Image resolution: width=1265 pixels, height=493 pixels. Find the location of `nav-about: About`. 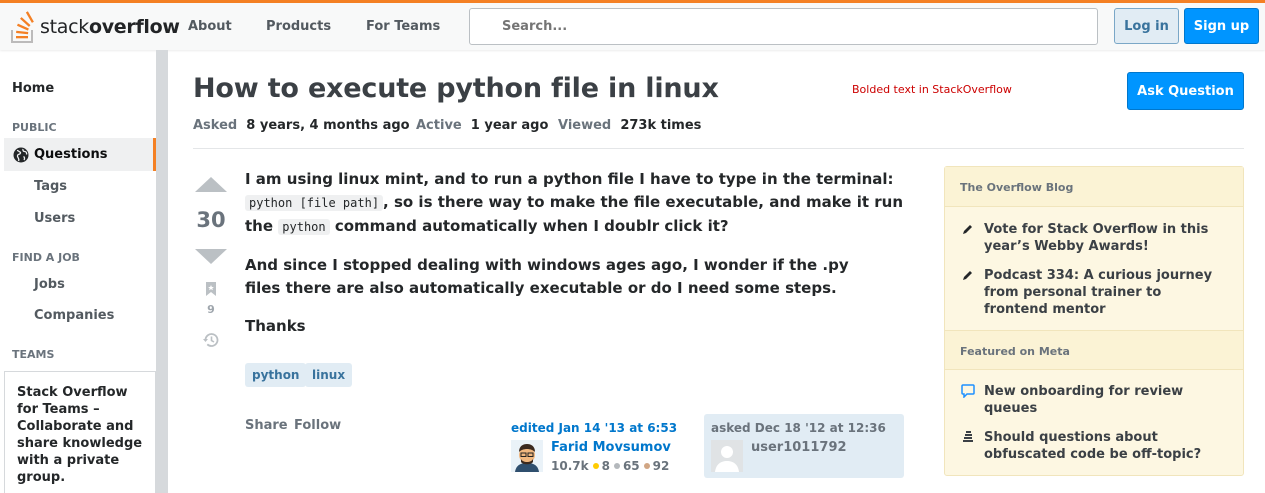

nav-about: About is located at coordinates (210, 26).